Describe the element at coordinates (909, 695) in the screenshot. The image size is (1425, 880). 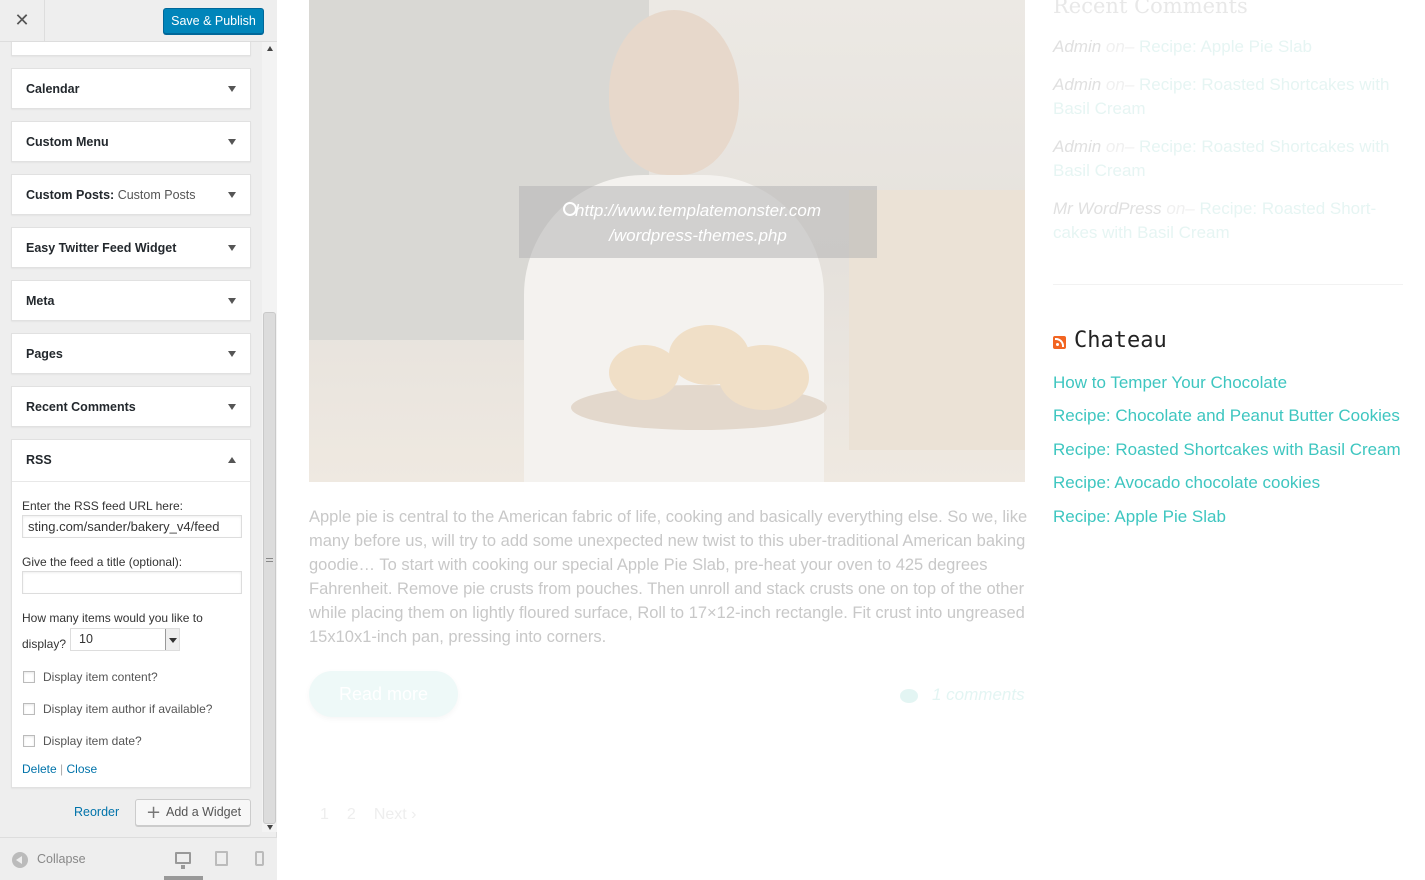
I see `comment-bubble-icon` at that location.